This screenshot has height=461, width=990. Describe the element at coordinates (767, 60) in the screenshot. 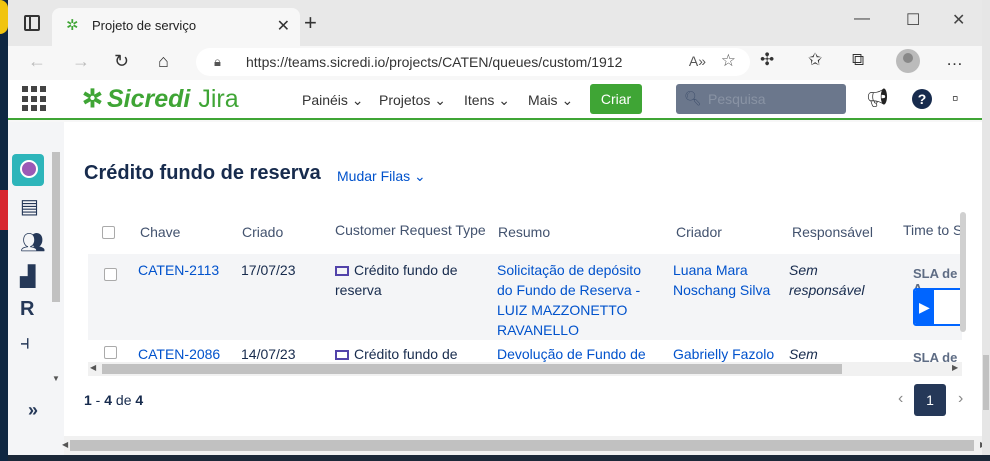

I see `extensions-icon: ✣` at that location.